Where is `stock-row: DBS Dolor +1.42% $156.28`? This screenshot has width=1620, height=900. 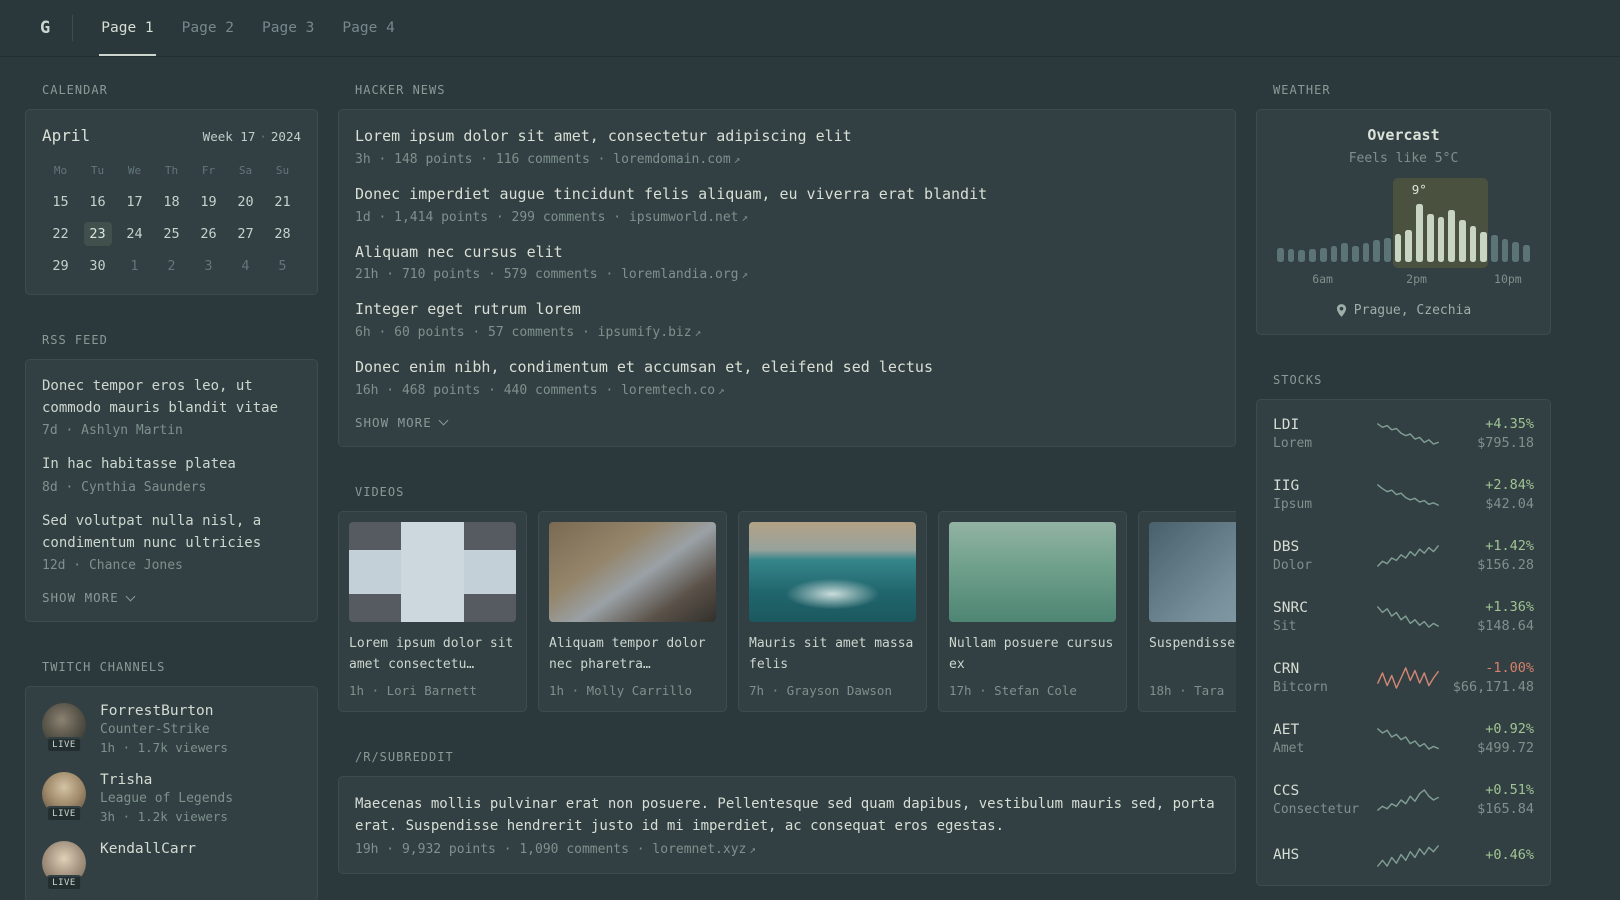
stock-row: DBS Dolor +1.42% $156.28 is located at coordinates (1403, 555).